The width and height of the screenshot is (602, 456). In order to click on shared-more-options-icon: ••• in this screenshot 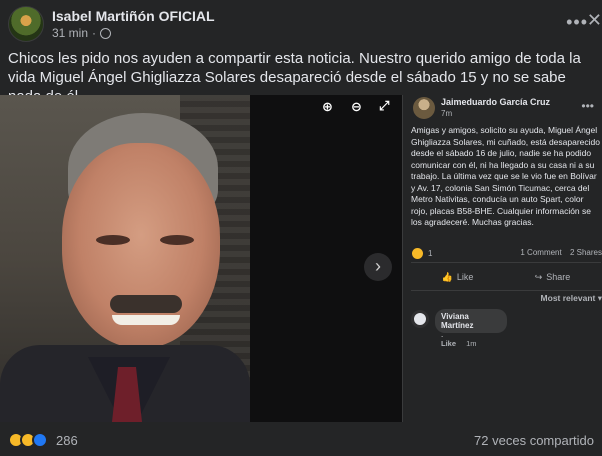, I will do `click(587, 106)`.